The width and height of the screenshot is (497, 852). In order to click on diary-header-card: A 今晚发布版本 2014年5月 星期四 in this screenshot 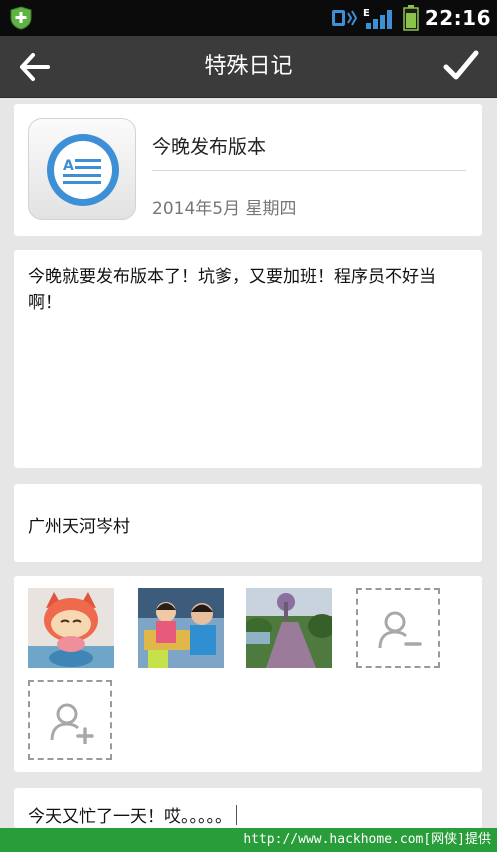, I will do `click(248, 170)`.